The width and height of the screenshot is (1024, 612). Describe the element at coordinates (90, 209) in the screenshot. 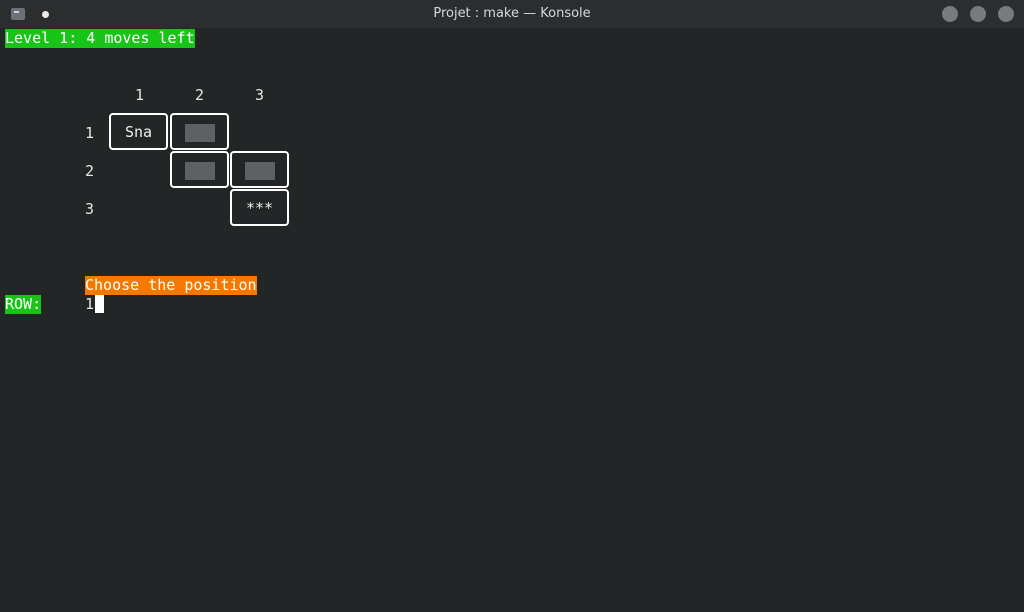

I see `row-header-3: 3` at that location.